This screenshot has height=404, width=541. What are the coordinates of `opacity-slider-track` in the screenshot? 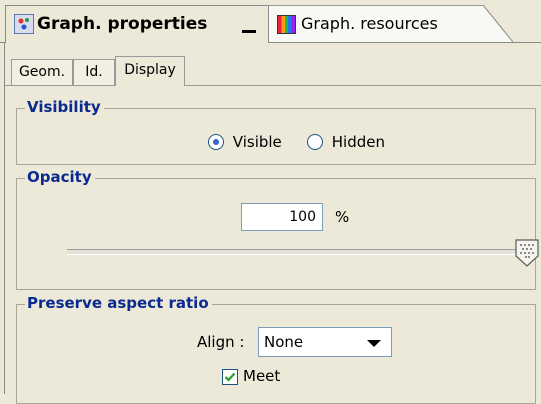 It's located at (297, 252).